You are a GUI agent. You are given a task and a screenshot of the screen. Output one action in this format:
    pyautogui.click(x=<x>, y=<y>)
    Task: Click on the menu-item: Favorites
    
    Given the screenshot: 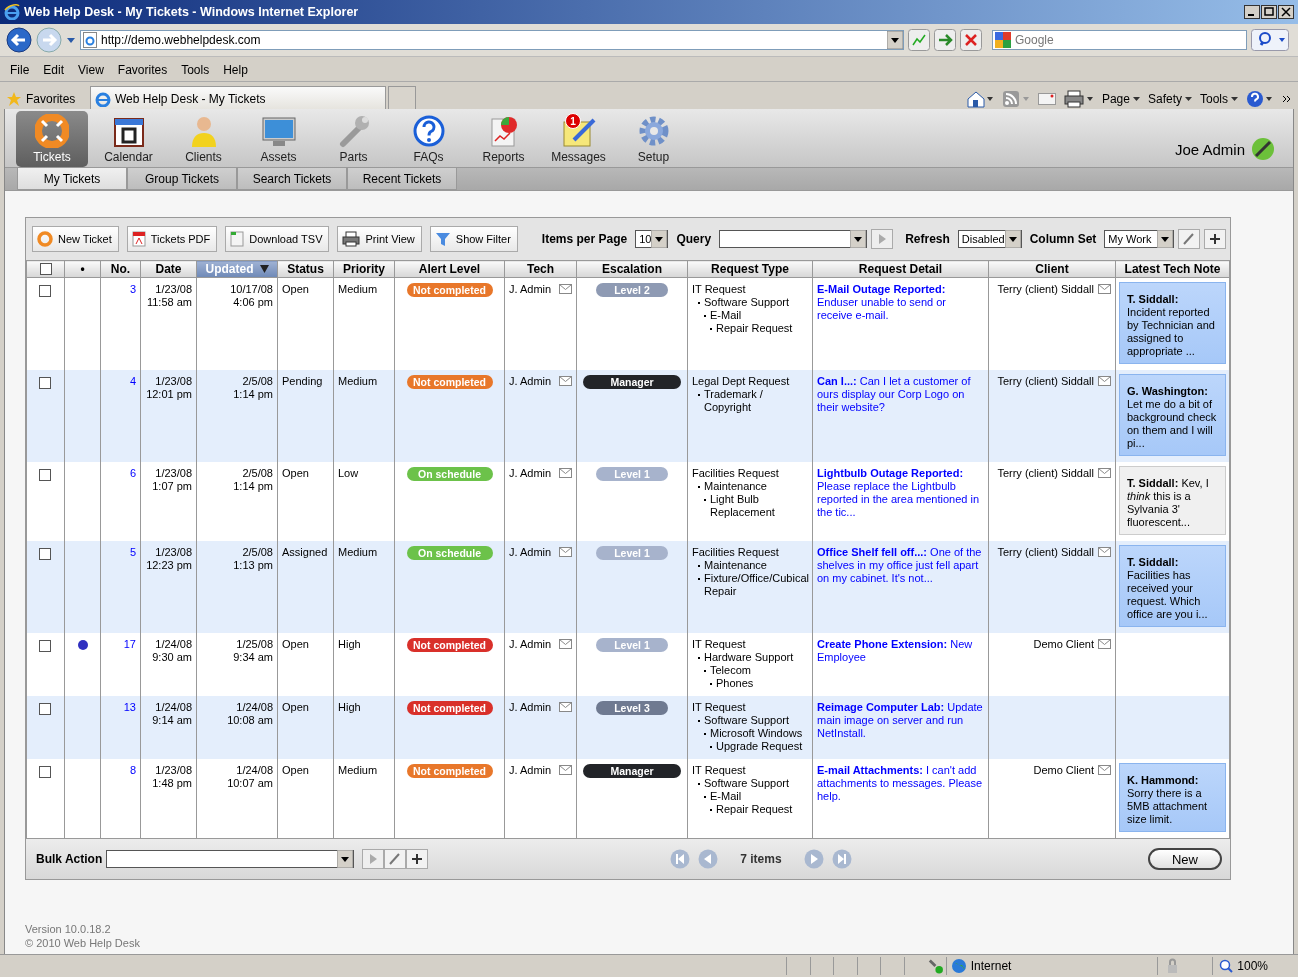 What is the action you would take?
    pyautogui.click(x=142, y=70)
    